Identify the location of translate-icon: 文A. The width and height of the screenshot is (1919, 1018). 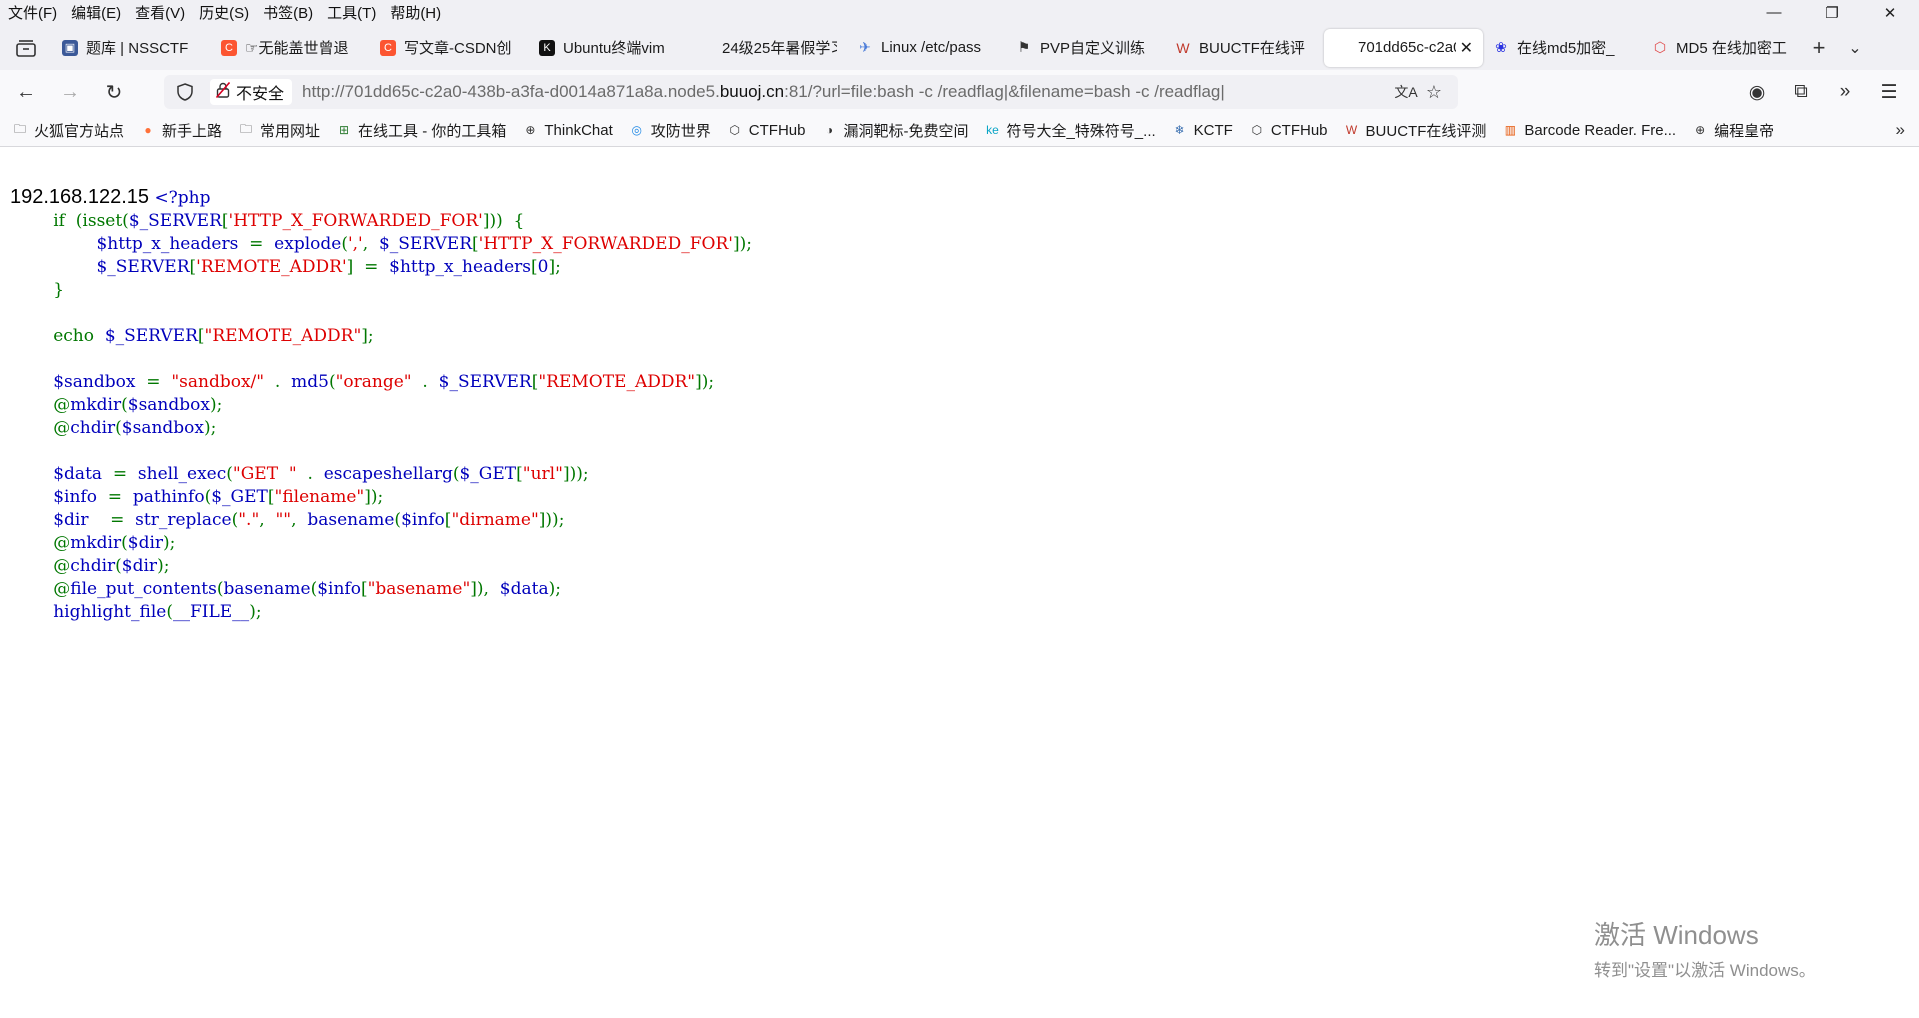
(1406, 92).